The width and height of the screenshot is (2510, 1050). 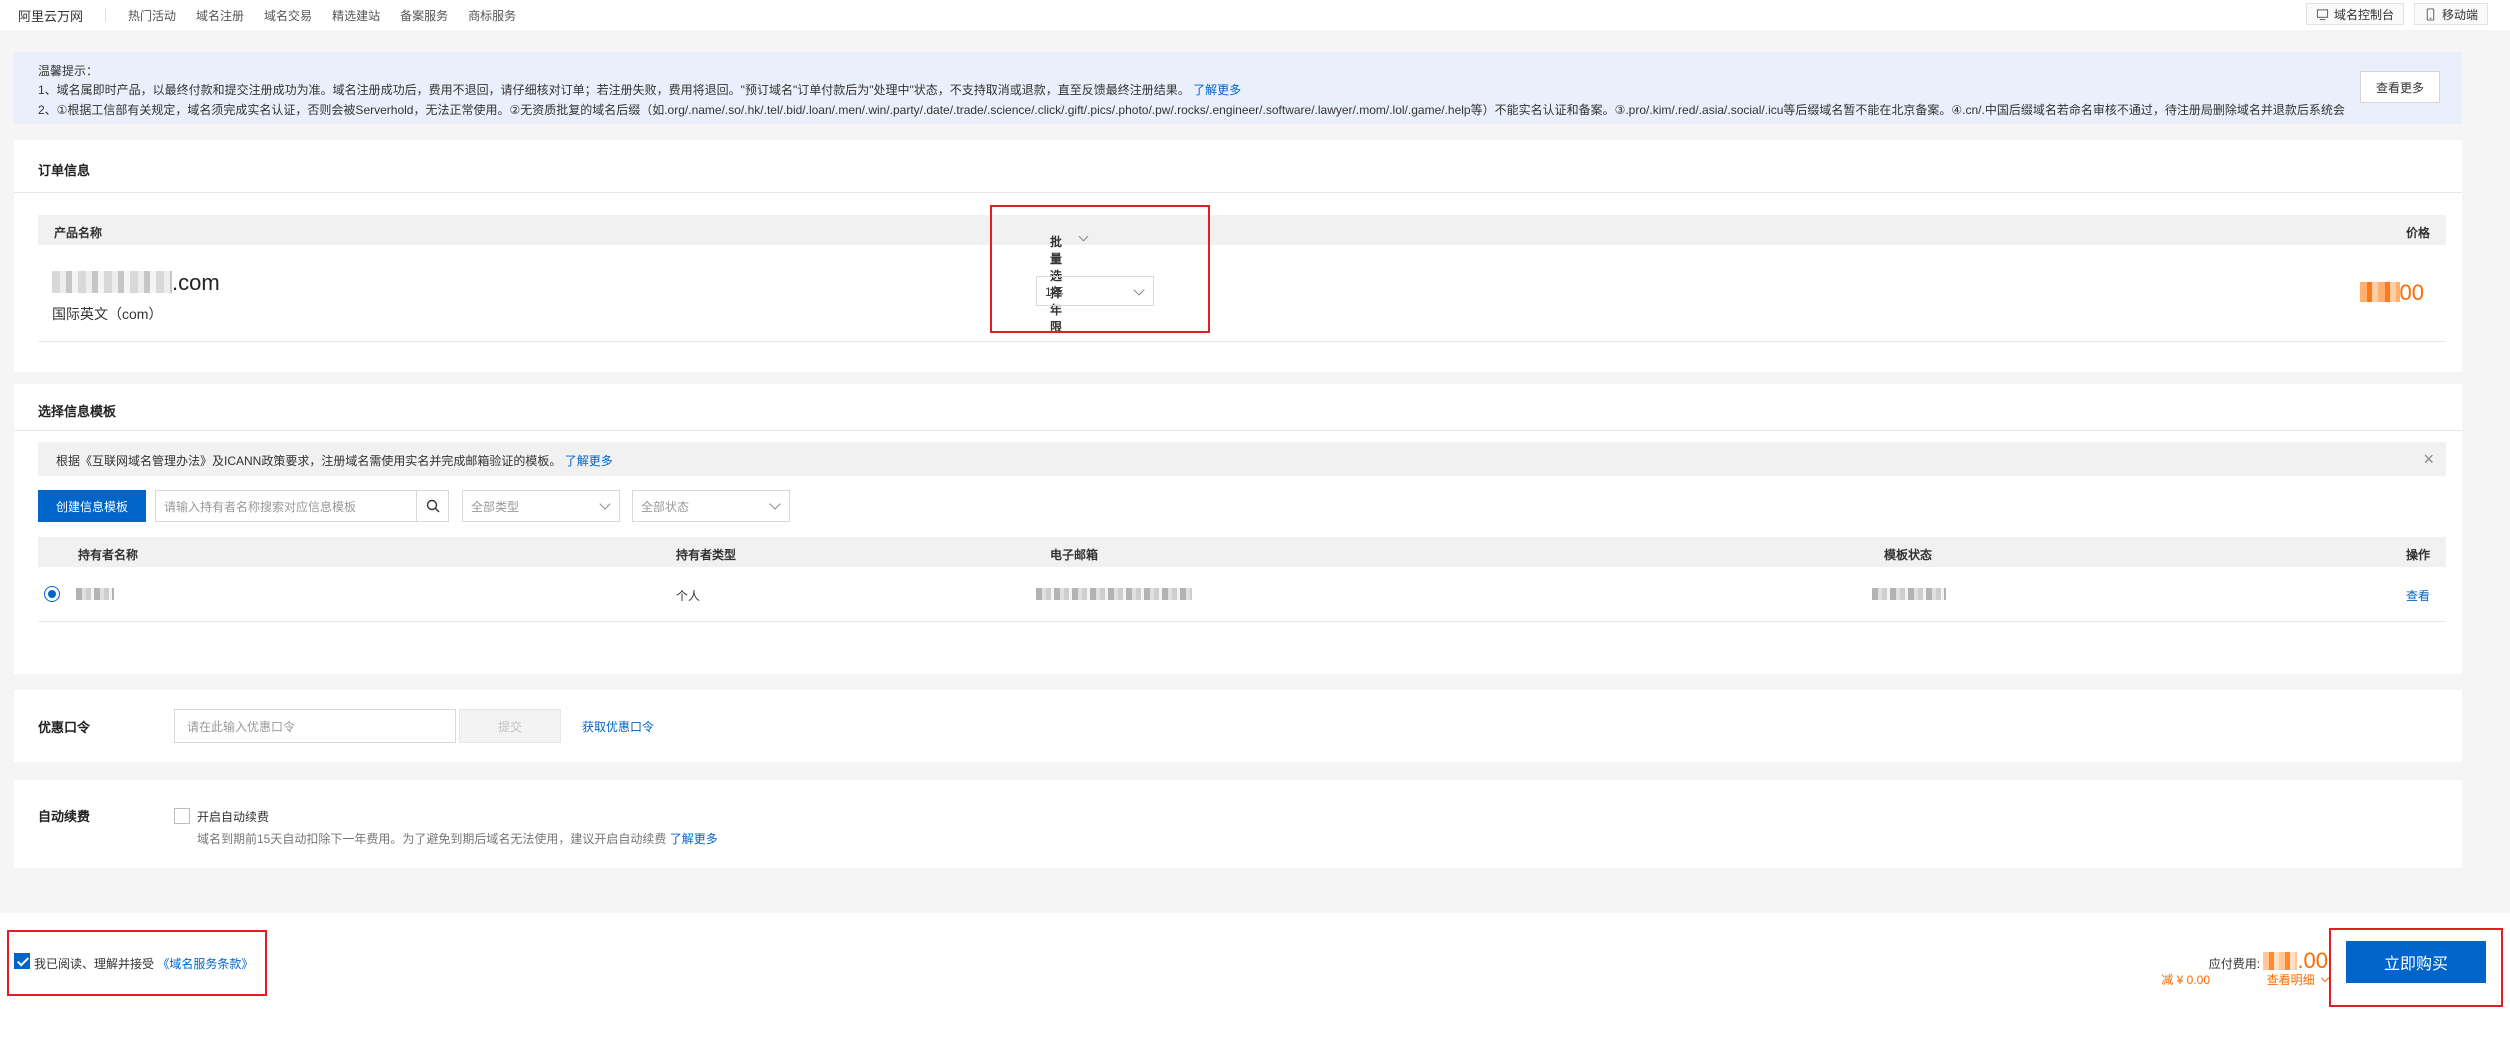 What do you see at coordinates (108, 555) in the screenshot?
I see `col-holder-name: 持有者名称` at bounding box center [108, 555].